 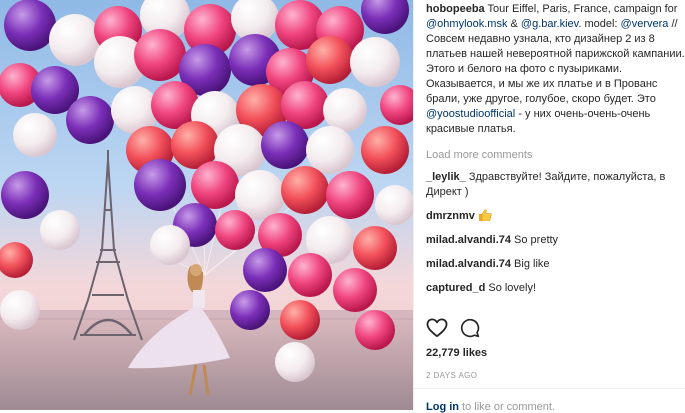 I want to click on speech-bubble-icon, so click(x=470, y=328).